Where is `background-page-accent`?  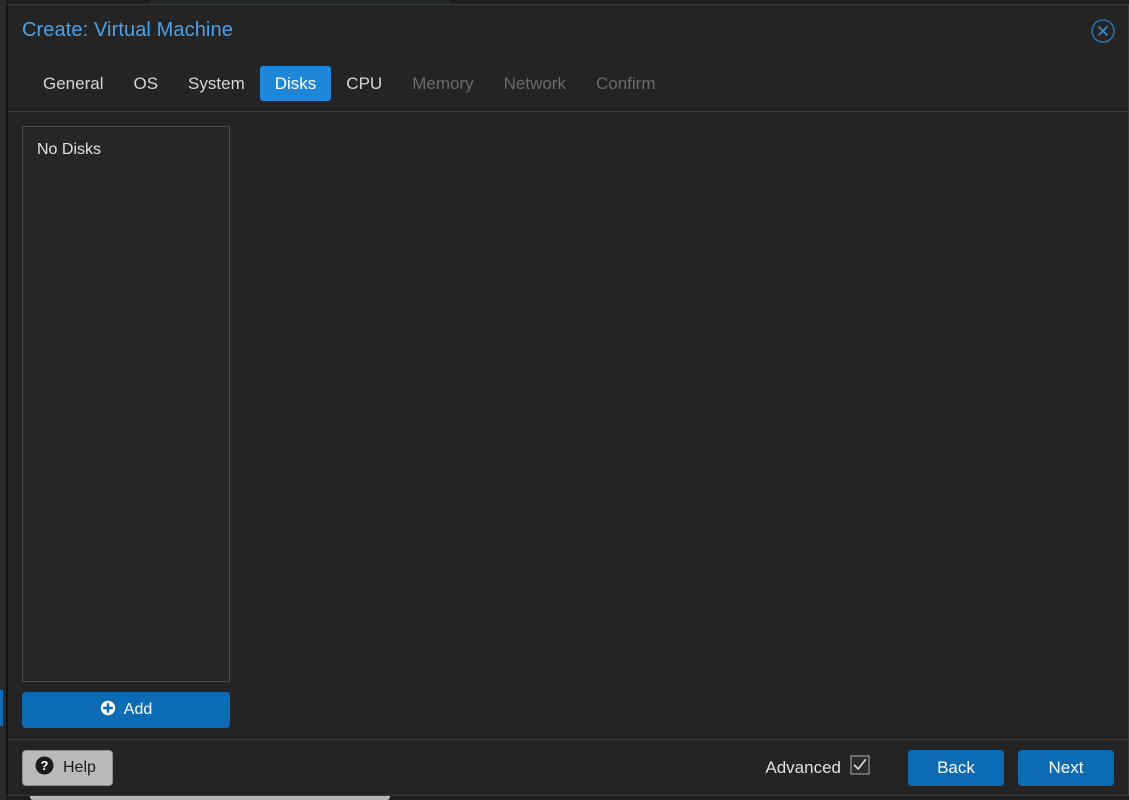
background-page-accent is located at coordinates (1, 708).